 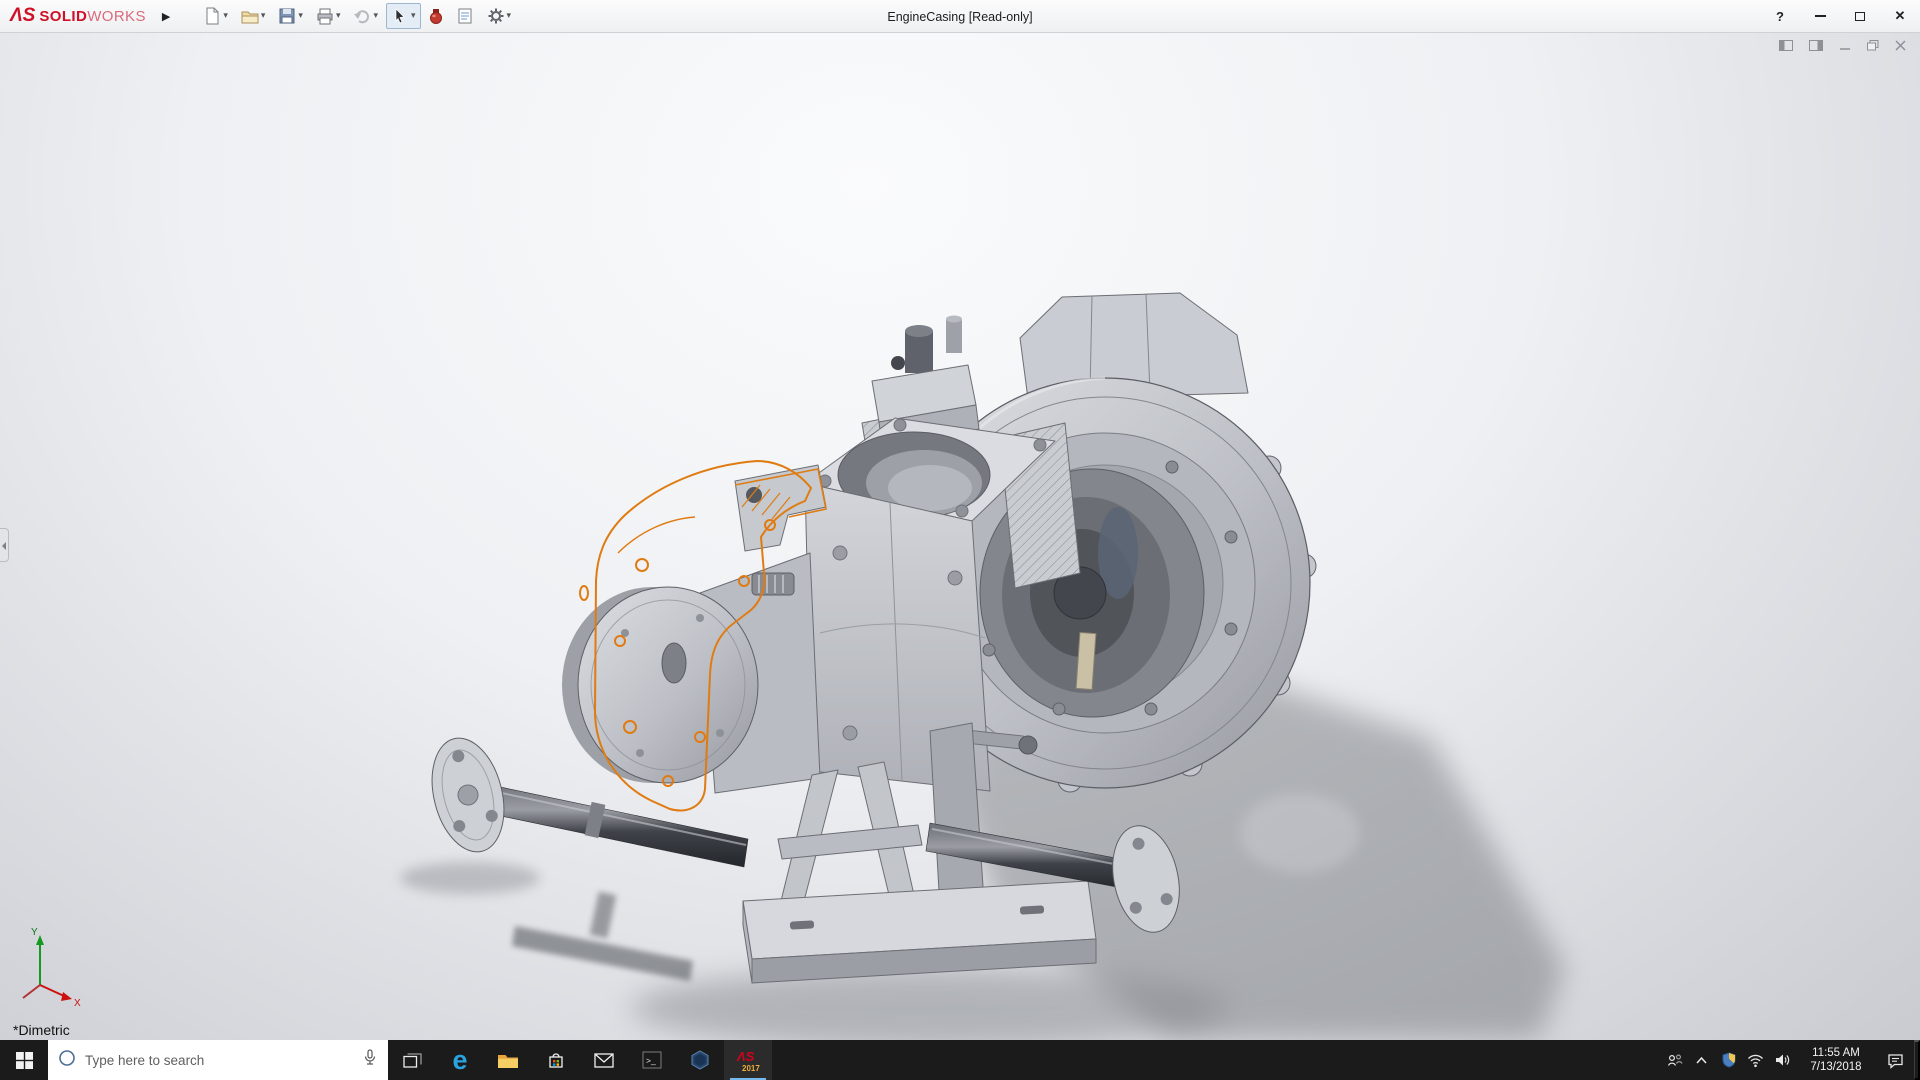 I want to click on taskbar-search: Type here to search, so click(x=218, y=1060).